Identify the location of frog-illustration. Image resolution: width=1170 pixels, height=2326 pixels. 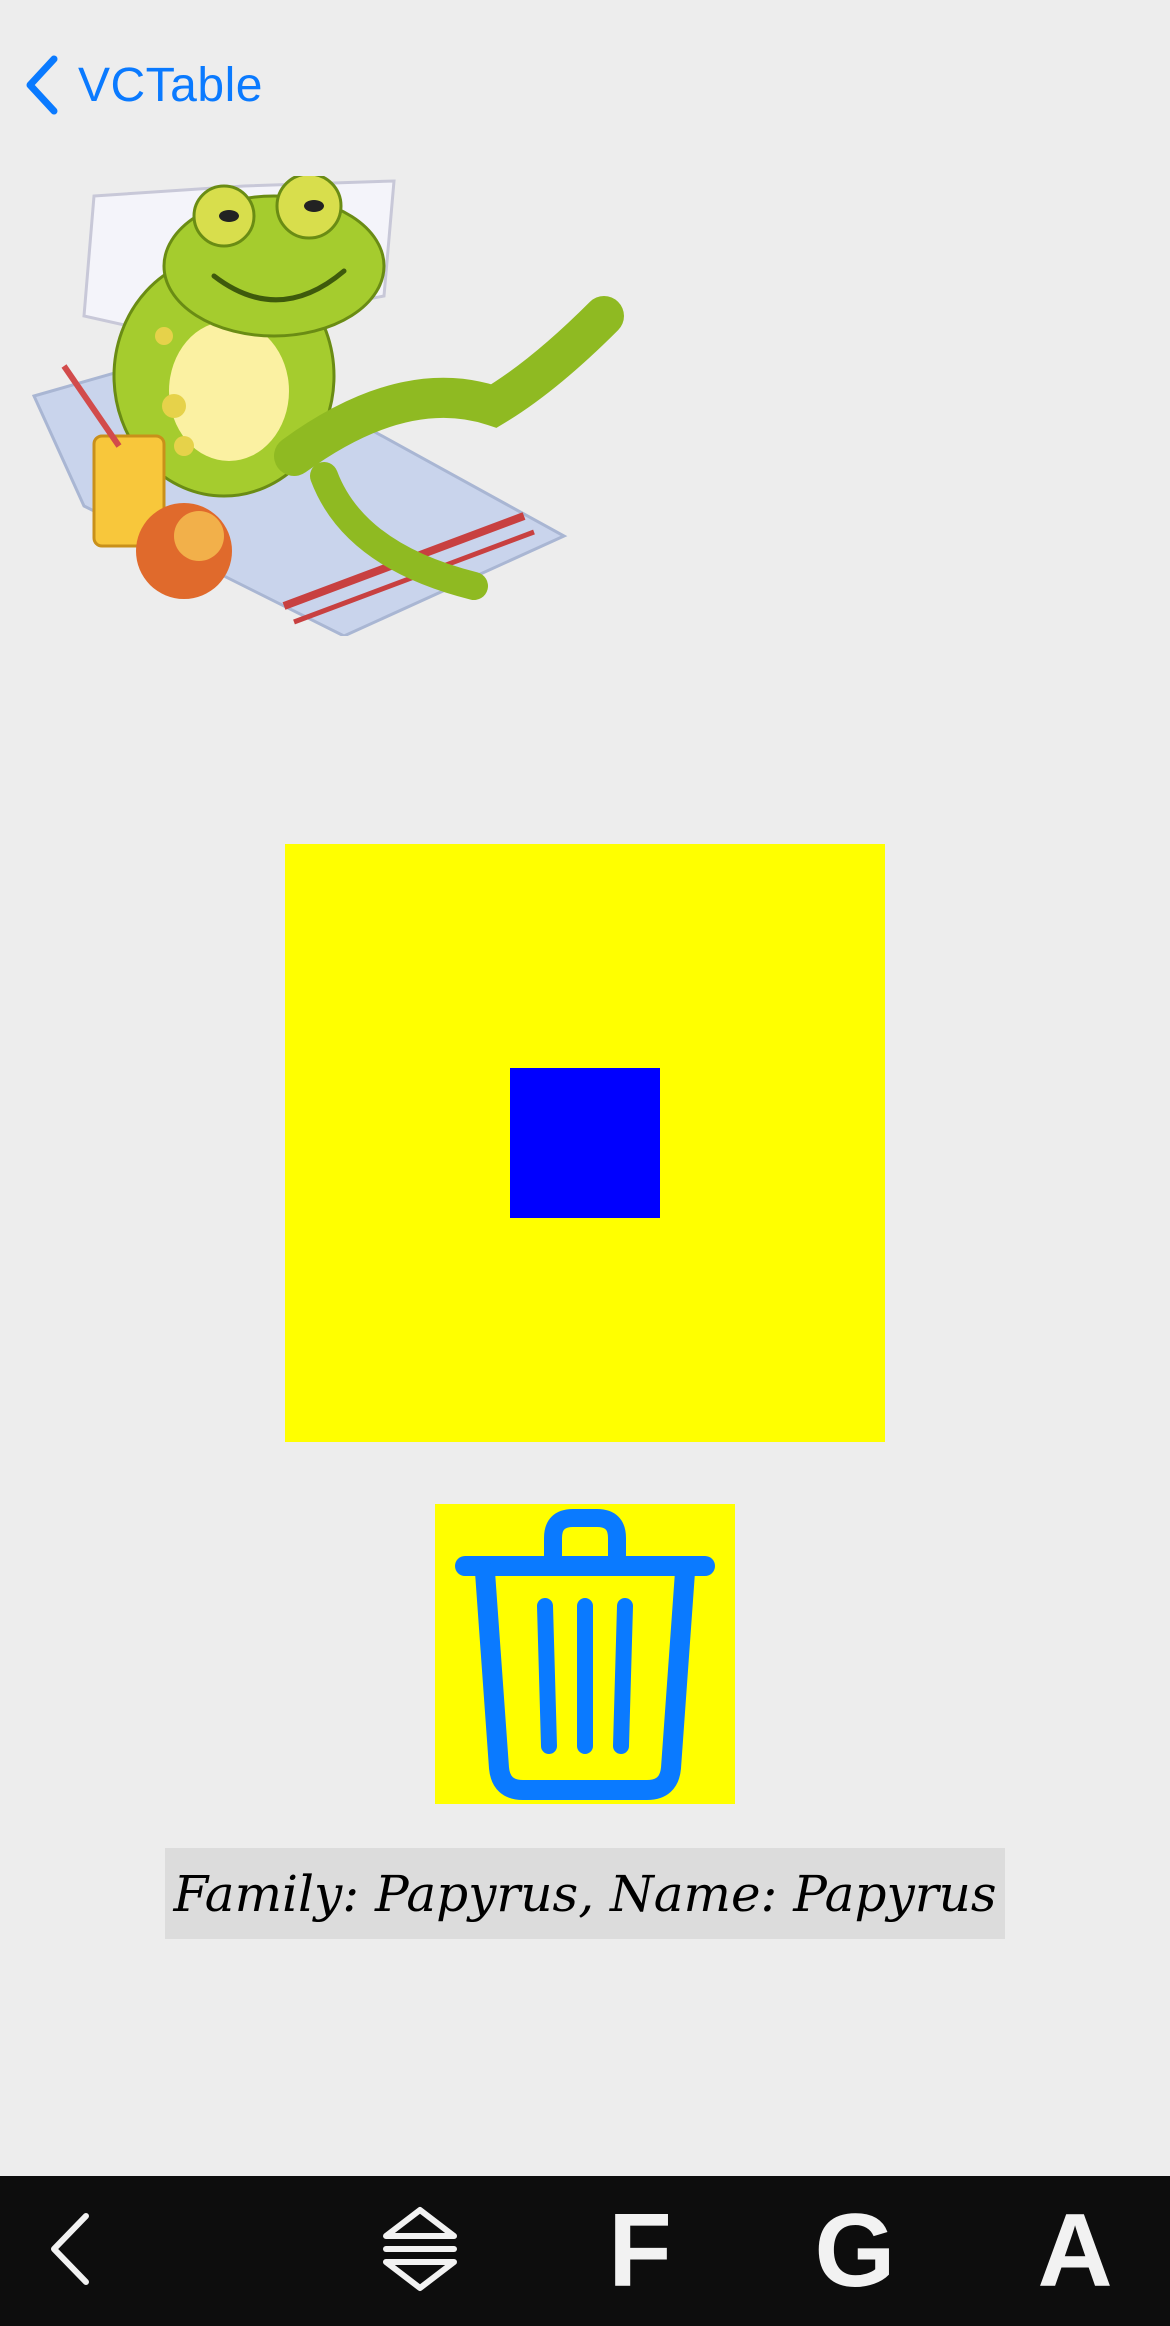
(324, 405).